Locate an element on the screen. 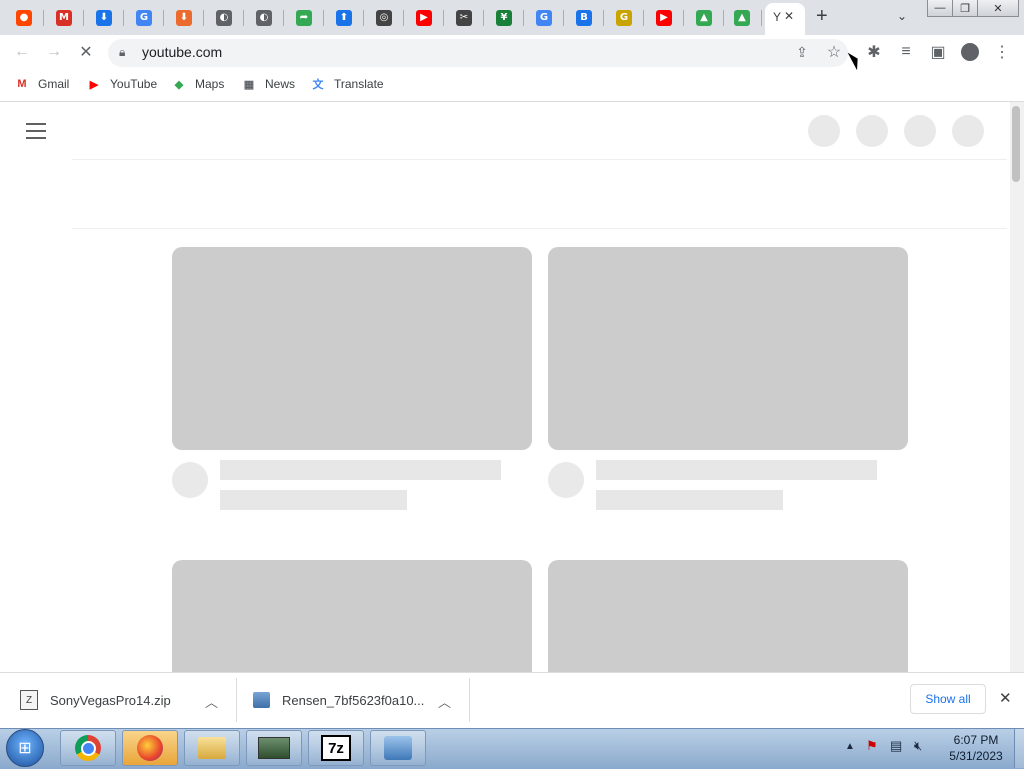 This screenshot has height=769, width=1024. tool-icon: ✂ is located at coordinates (464, 17).